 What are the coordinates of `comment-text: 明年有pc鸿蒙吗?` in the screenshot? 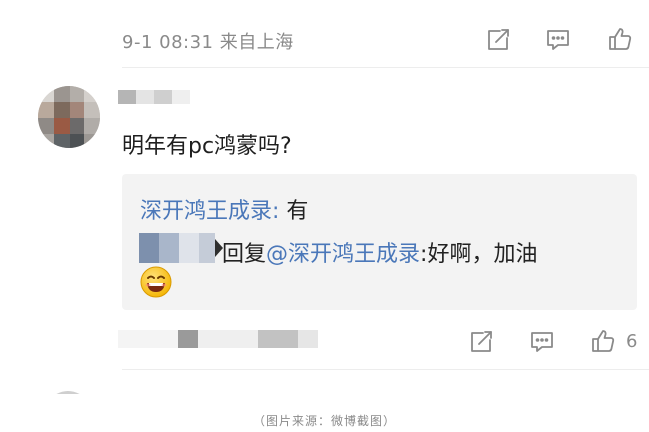 It's located at (207, 146).